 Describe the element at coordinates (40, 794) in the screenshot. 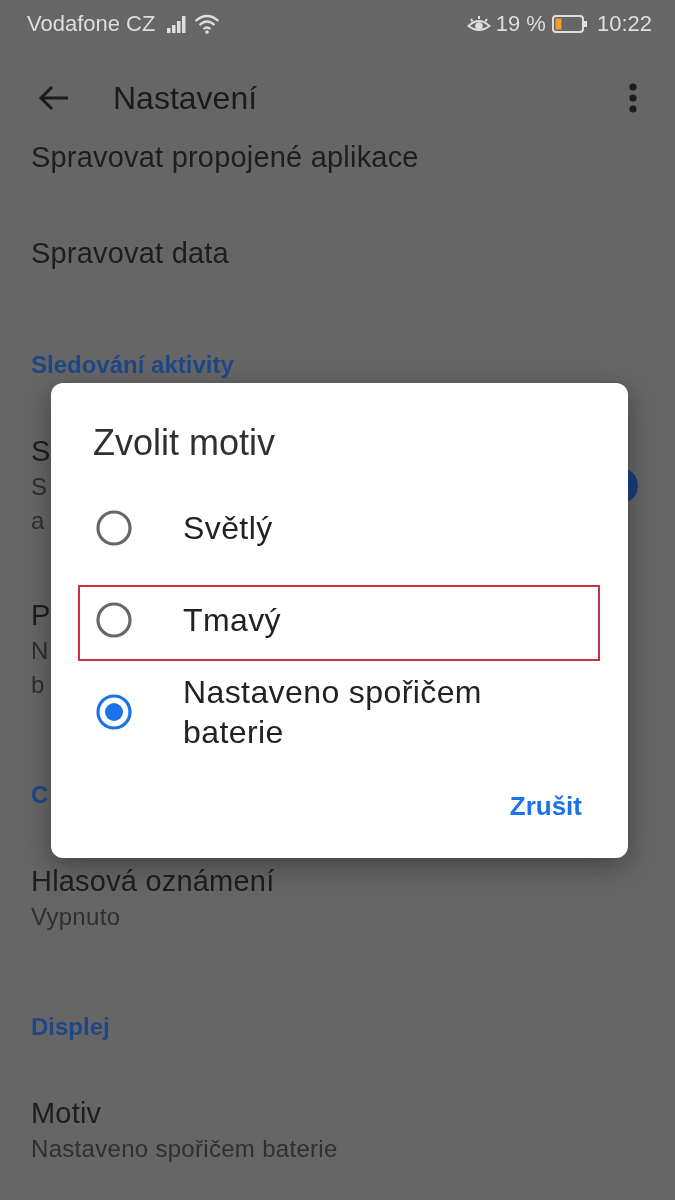

I see `section-header: C` at that location.